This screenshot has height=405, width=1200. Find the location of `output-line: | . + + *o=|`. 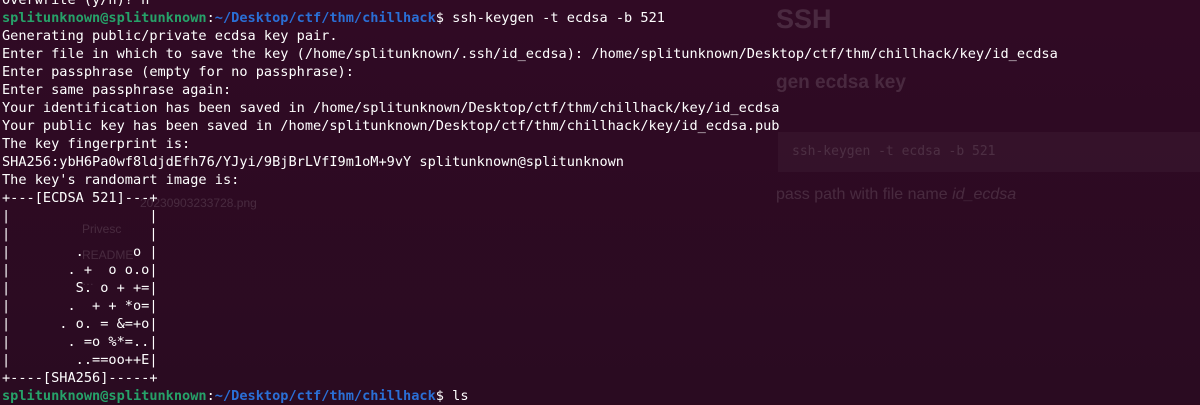

output-line: | . + + *o=| is located at coordinates (80, 306).